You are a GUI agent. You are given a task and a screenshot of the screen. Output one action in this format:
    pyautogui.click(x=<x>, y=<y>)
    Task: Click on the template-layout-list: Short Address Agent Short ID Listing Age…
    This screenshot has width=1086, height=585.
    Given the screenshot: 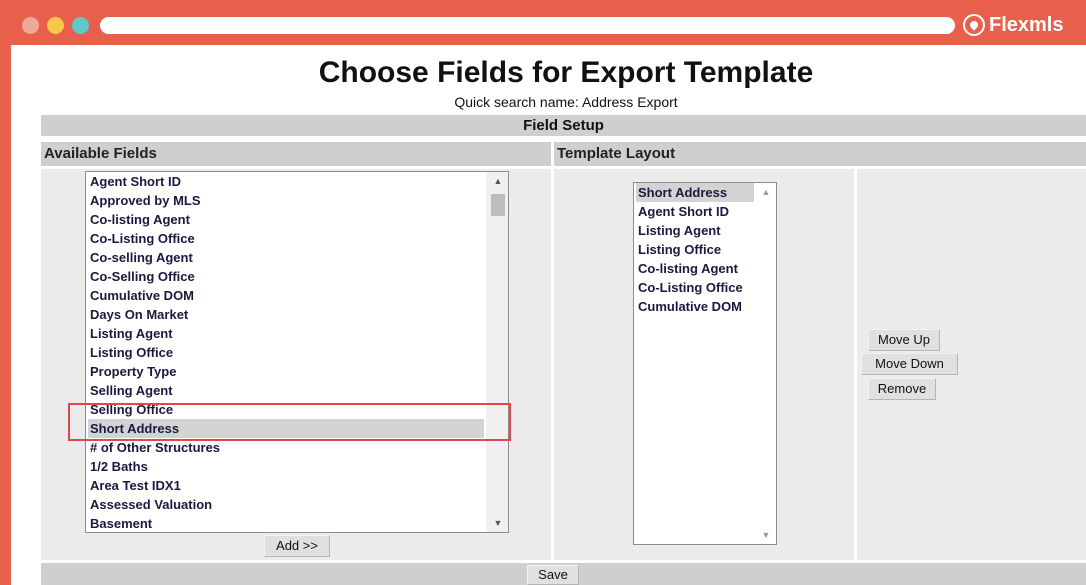 What is the action you would take?
    pyautogui.click(x=705, y=363)
    